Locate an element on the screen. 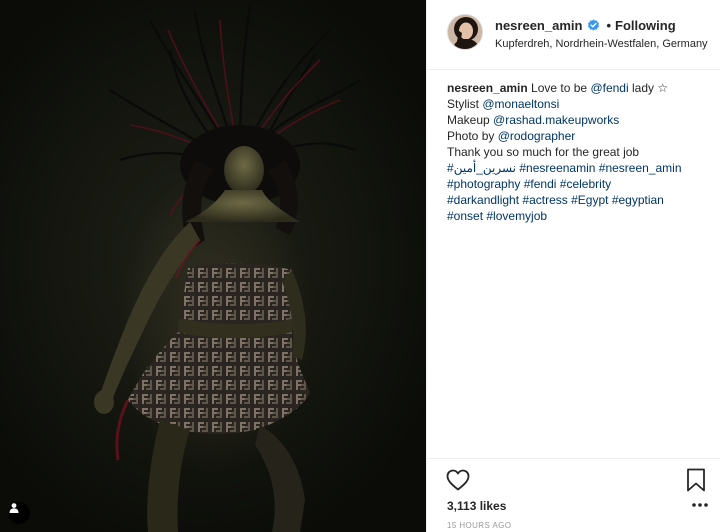 This screenshot has width=720, height=532. hashtag-link: #egyptian is located at coordinates (638, 200).